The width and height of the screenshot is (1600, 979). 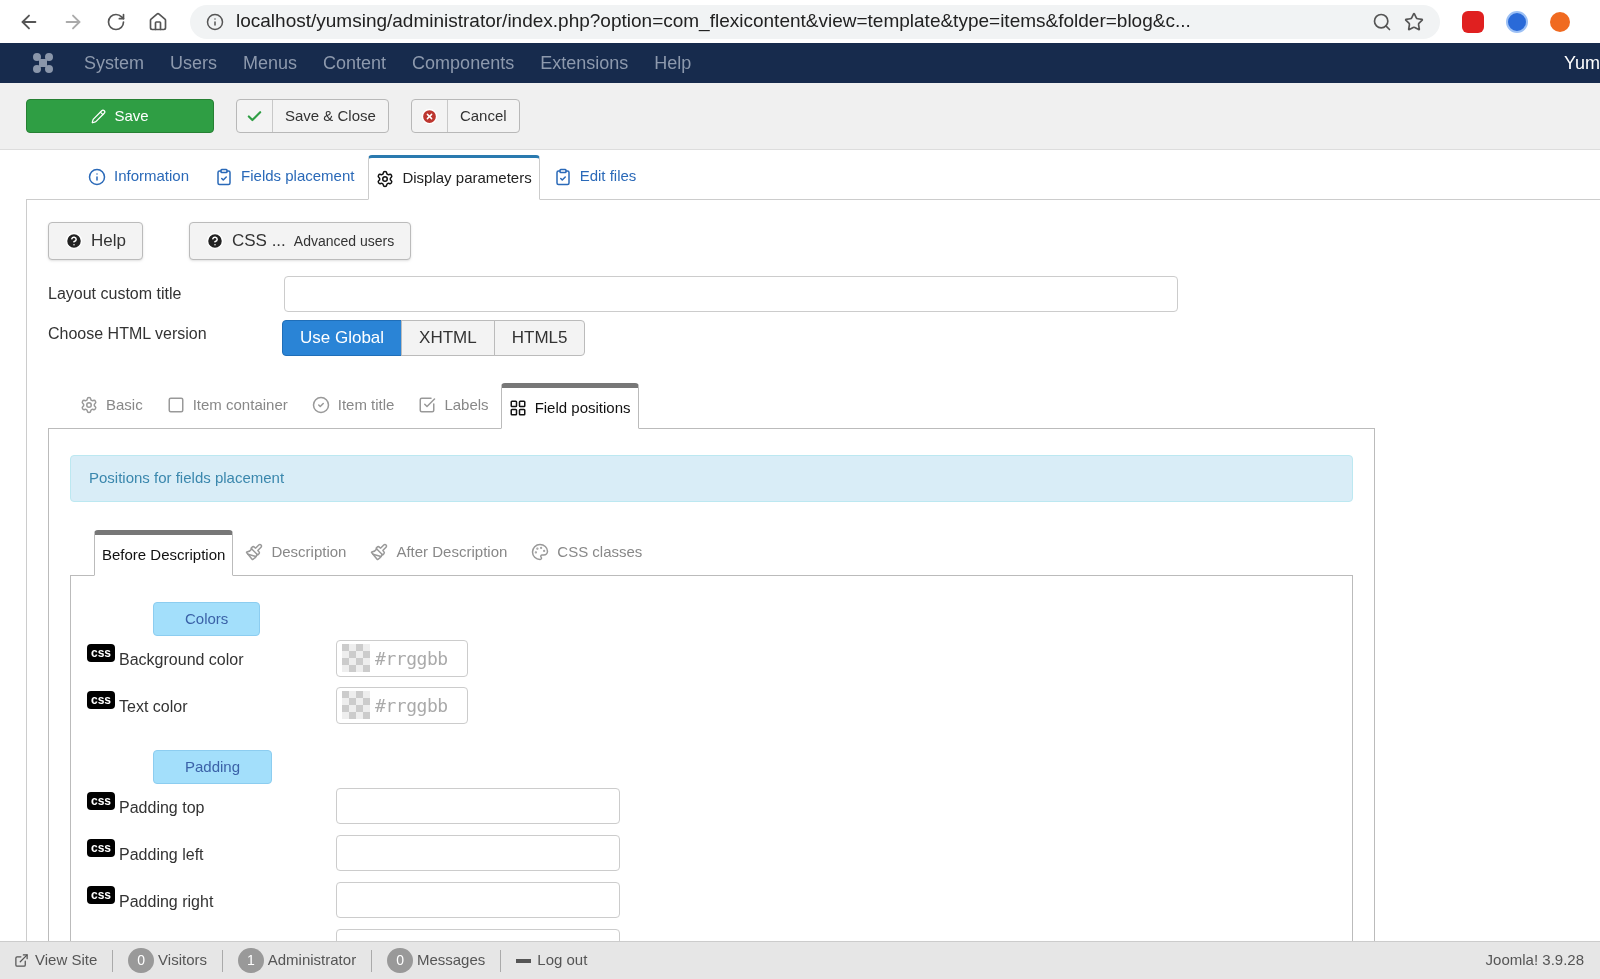 I want to click on grid-icon, so click(x=517, y=408).